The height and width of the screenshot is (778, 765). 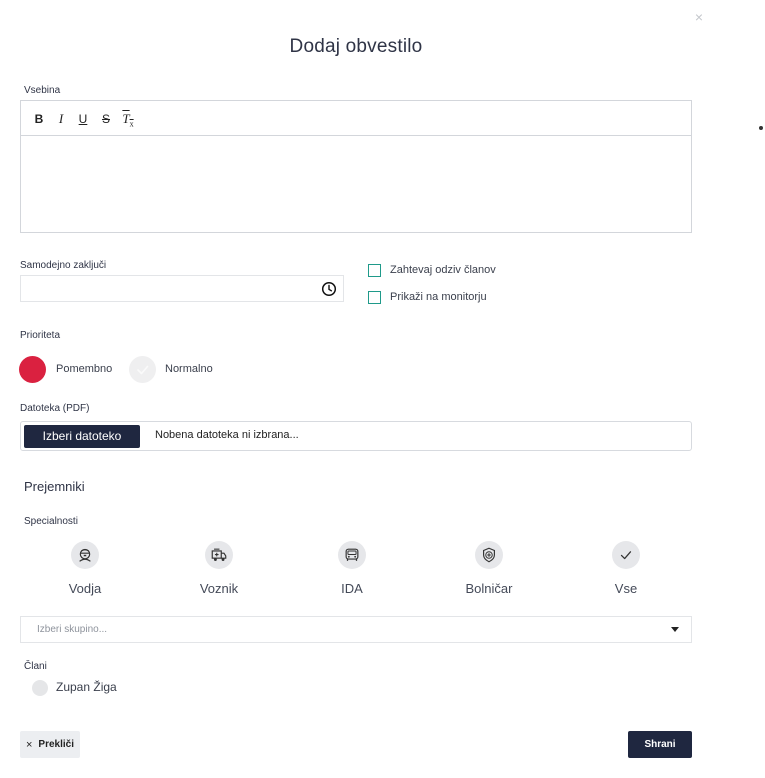 I want to click on clear-format-icon: T, so click(x=126, y=118).